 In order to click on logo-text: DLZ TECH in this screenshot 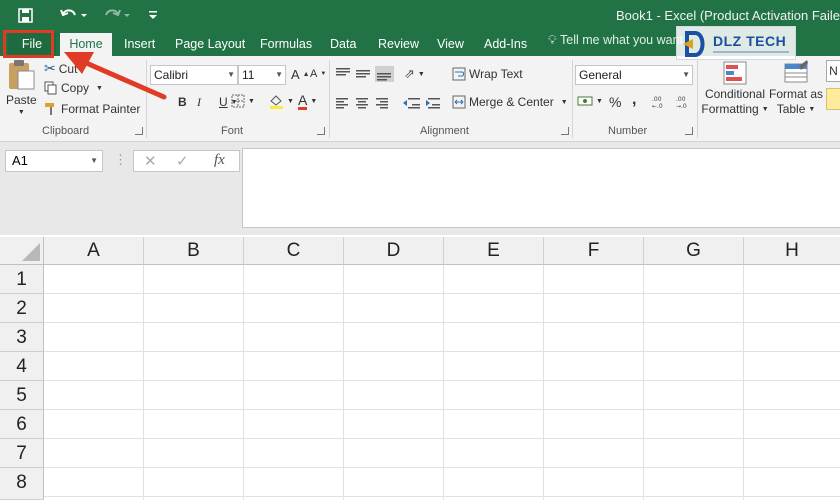, I will do `click(750, 41)`.